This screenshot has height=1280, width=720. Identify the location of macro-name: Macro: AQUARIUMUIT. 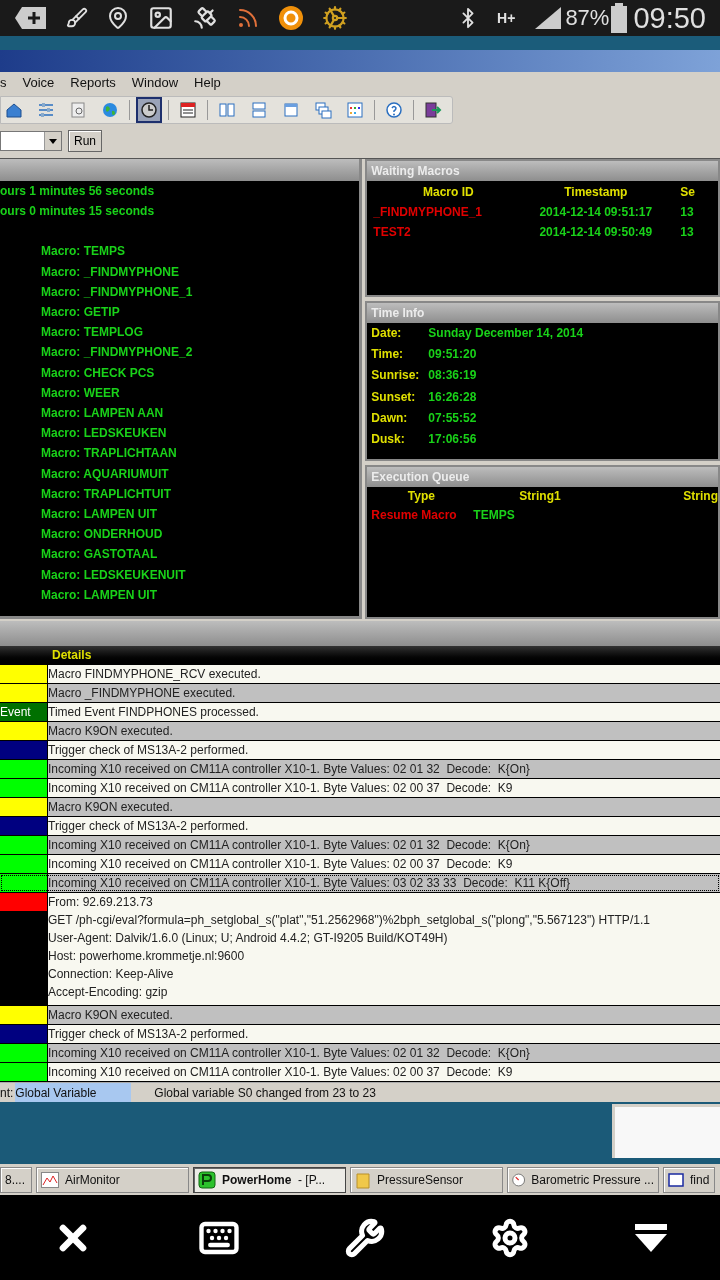
(105, 474).